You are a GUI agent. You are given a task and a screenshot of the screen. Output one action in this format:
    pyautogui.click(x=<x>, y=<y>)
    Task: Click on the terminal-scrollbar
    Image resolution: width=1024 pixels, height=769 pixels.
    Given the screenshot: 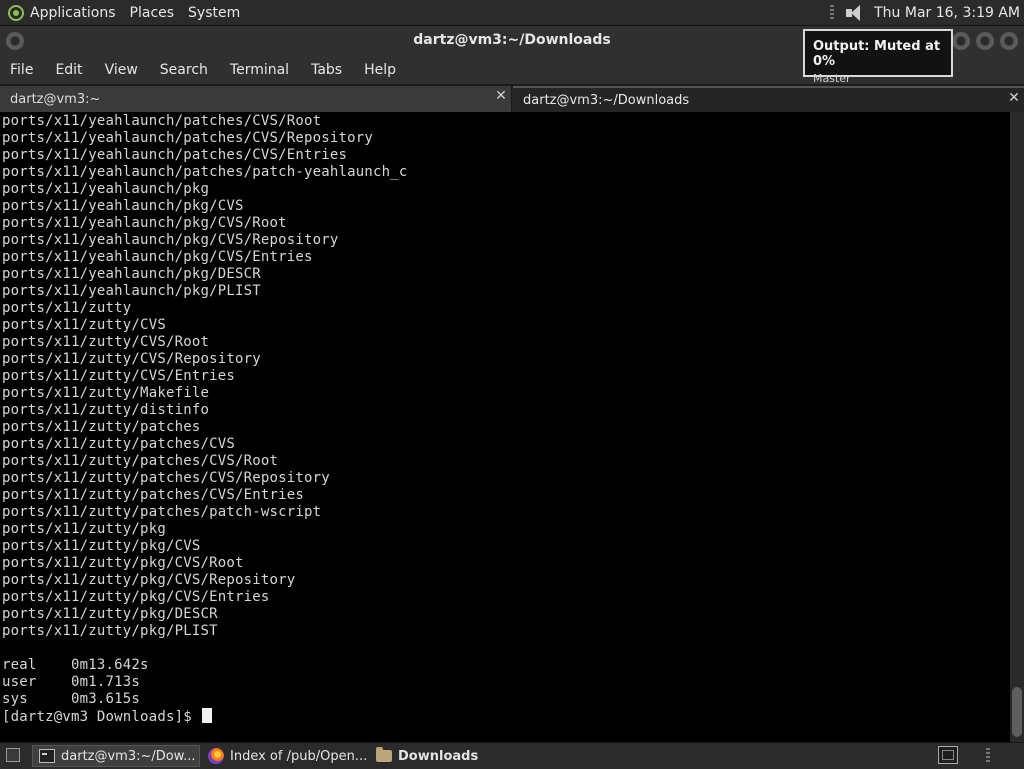 What is the action you would take?
    pyautogui.click(x=1017, y=427)
    